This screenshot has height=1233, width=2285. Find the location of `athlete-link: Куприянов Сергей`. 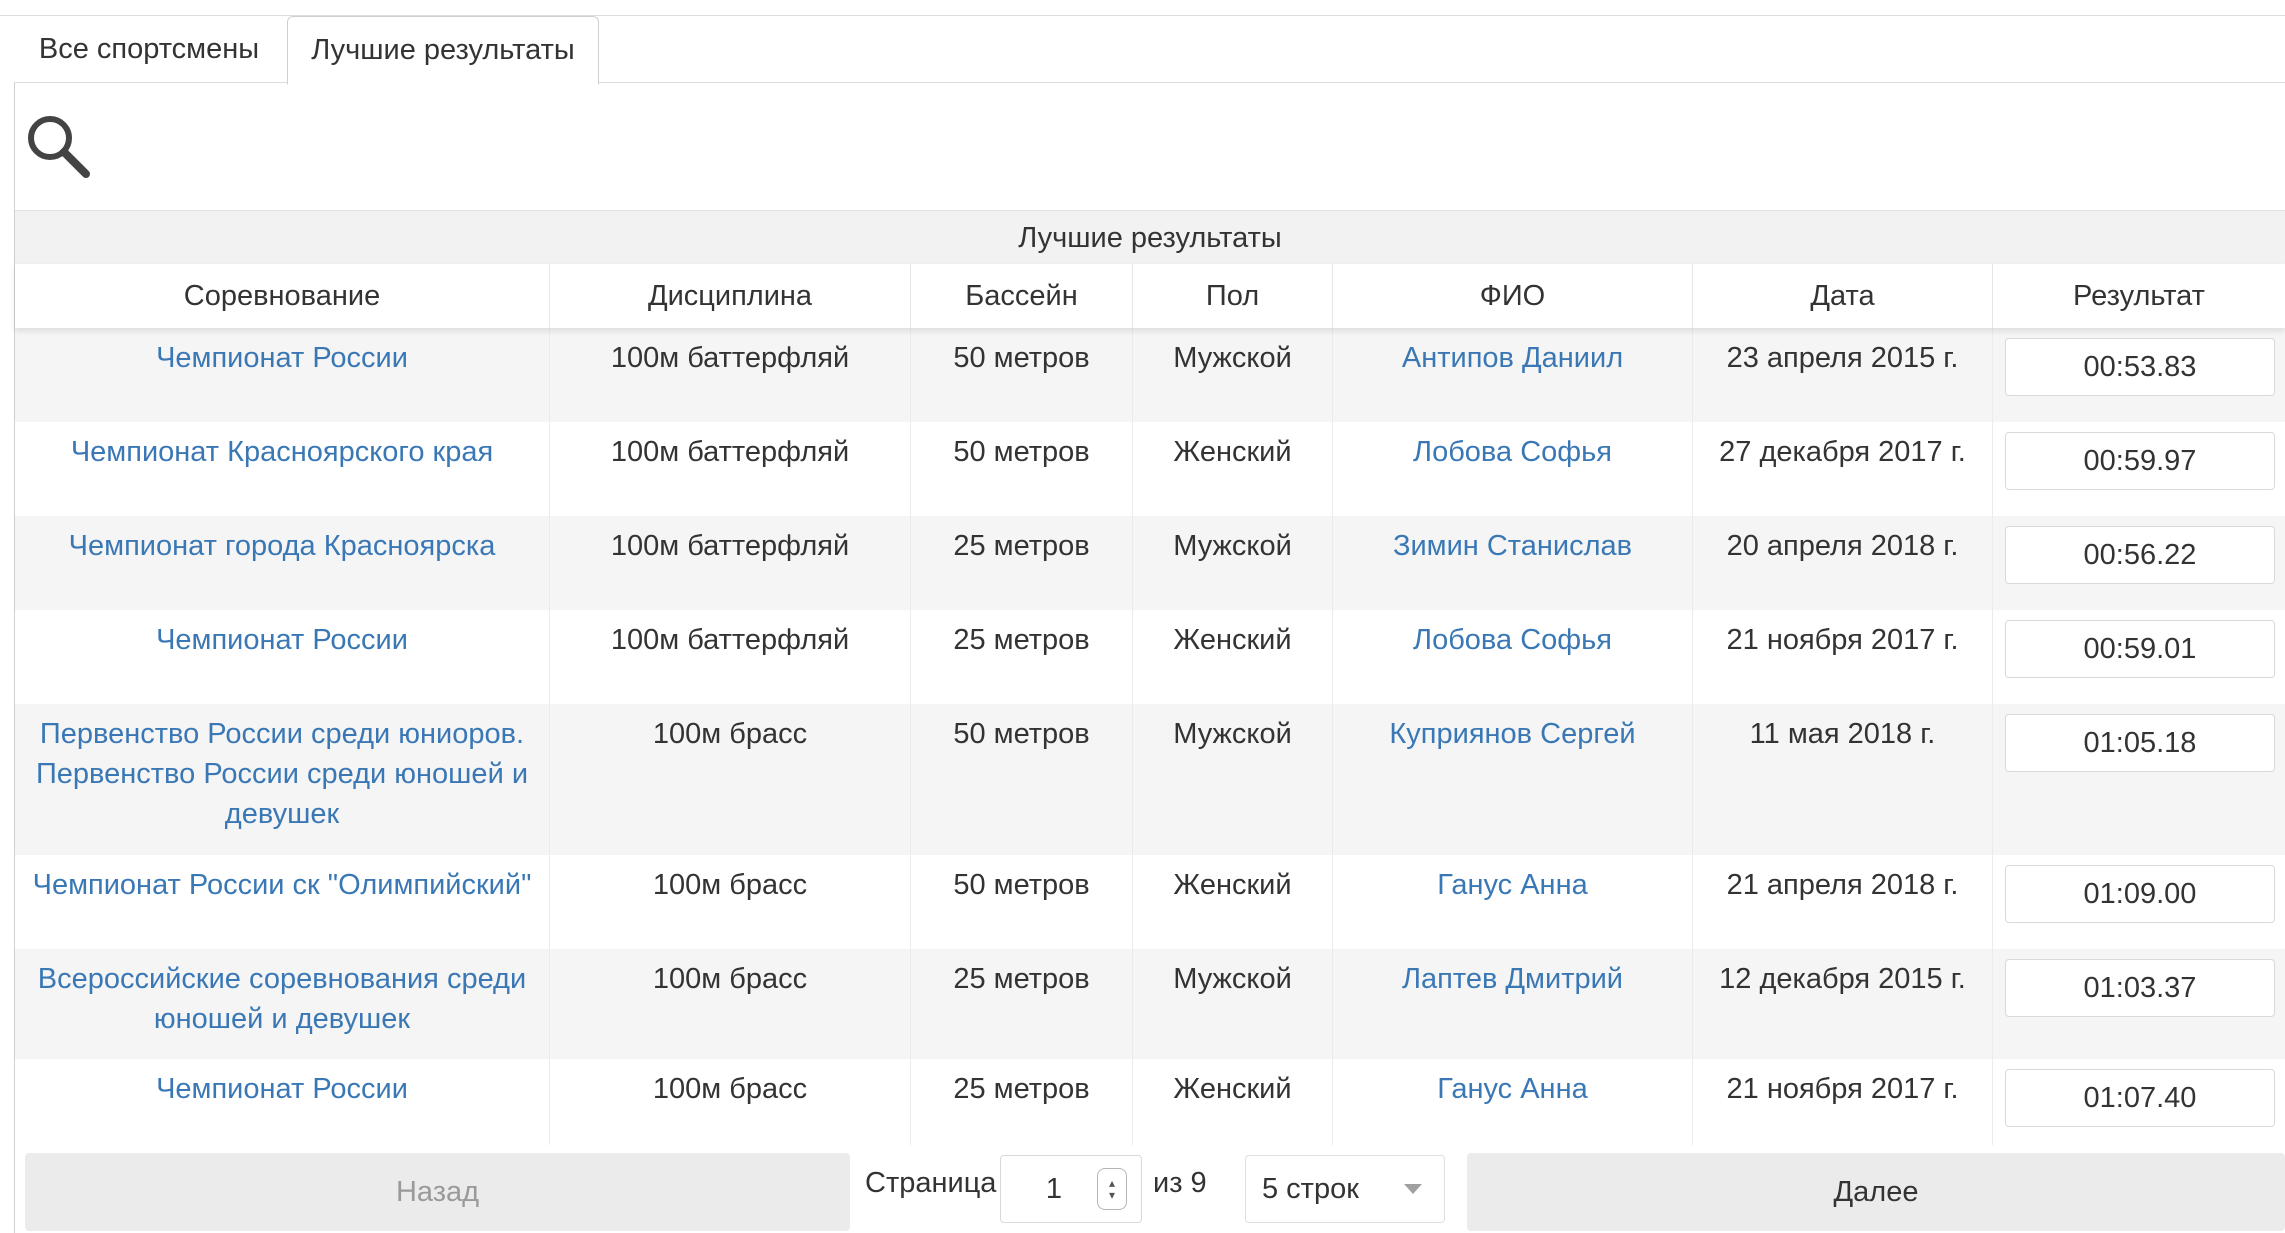

athlete-link: Куприянов Сергей is located at coordinates (1513, 779).